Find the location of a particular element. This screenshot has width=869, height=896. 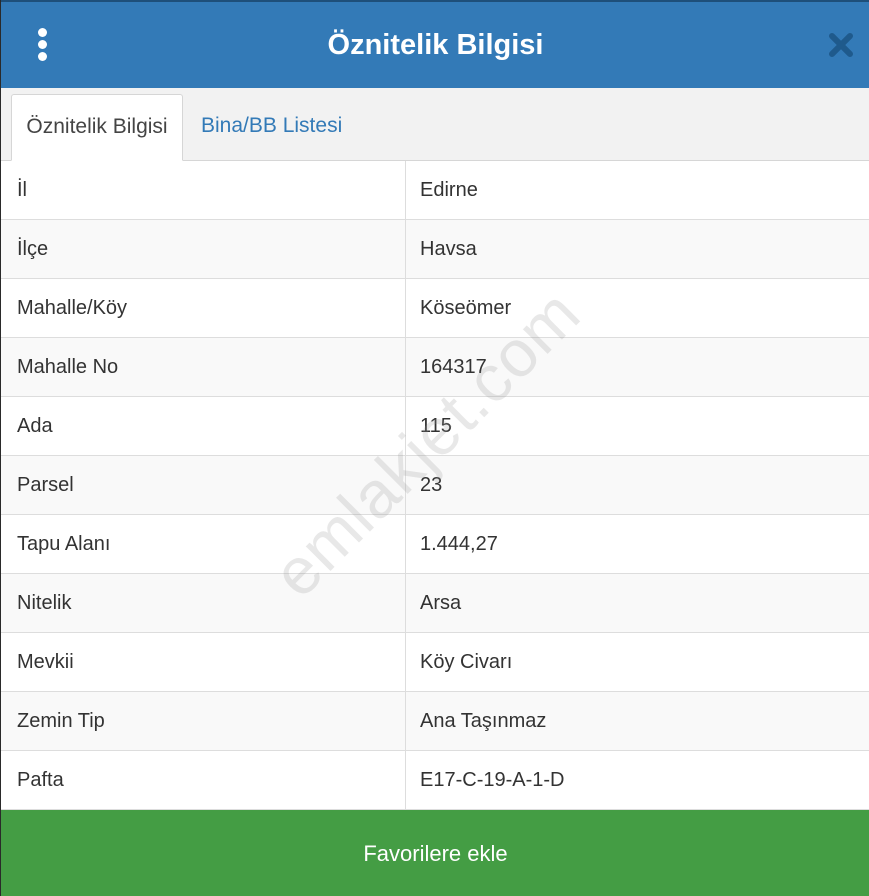

add-to-favorites-button: Favorilere ekle is located at coordinates (435, 853).